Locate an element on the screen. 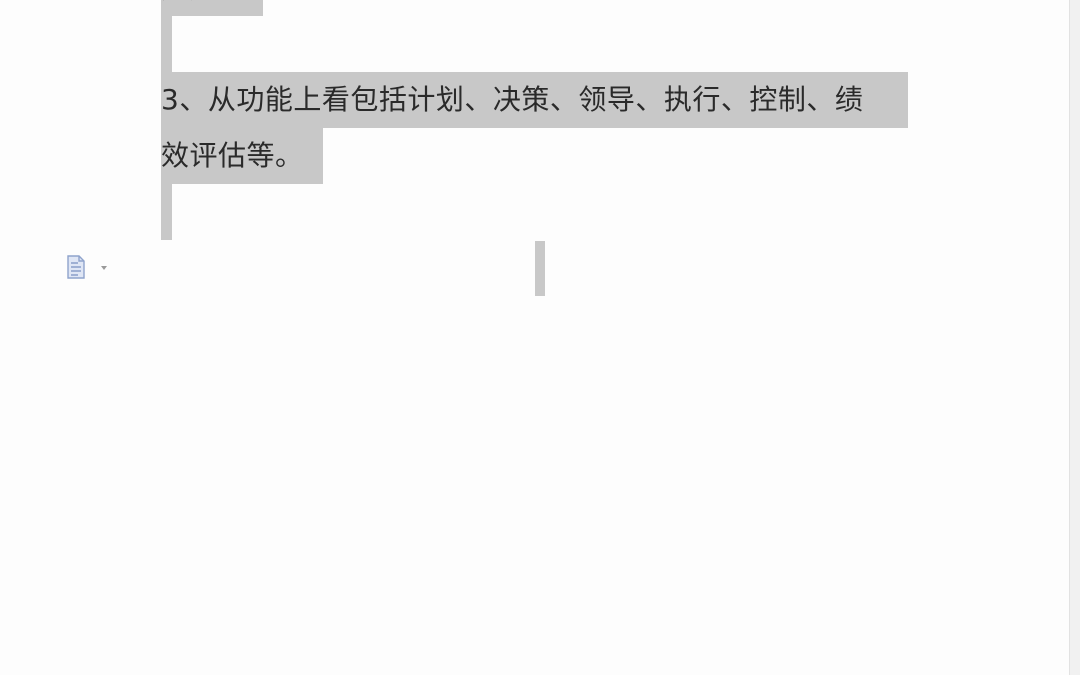  paste-options-icon is located at coordinates (87, 267).